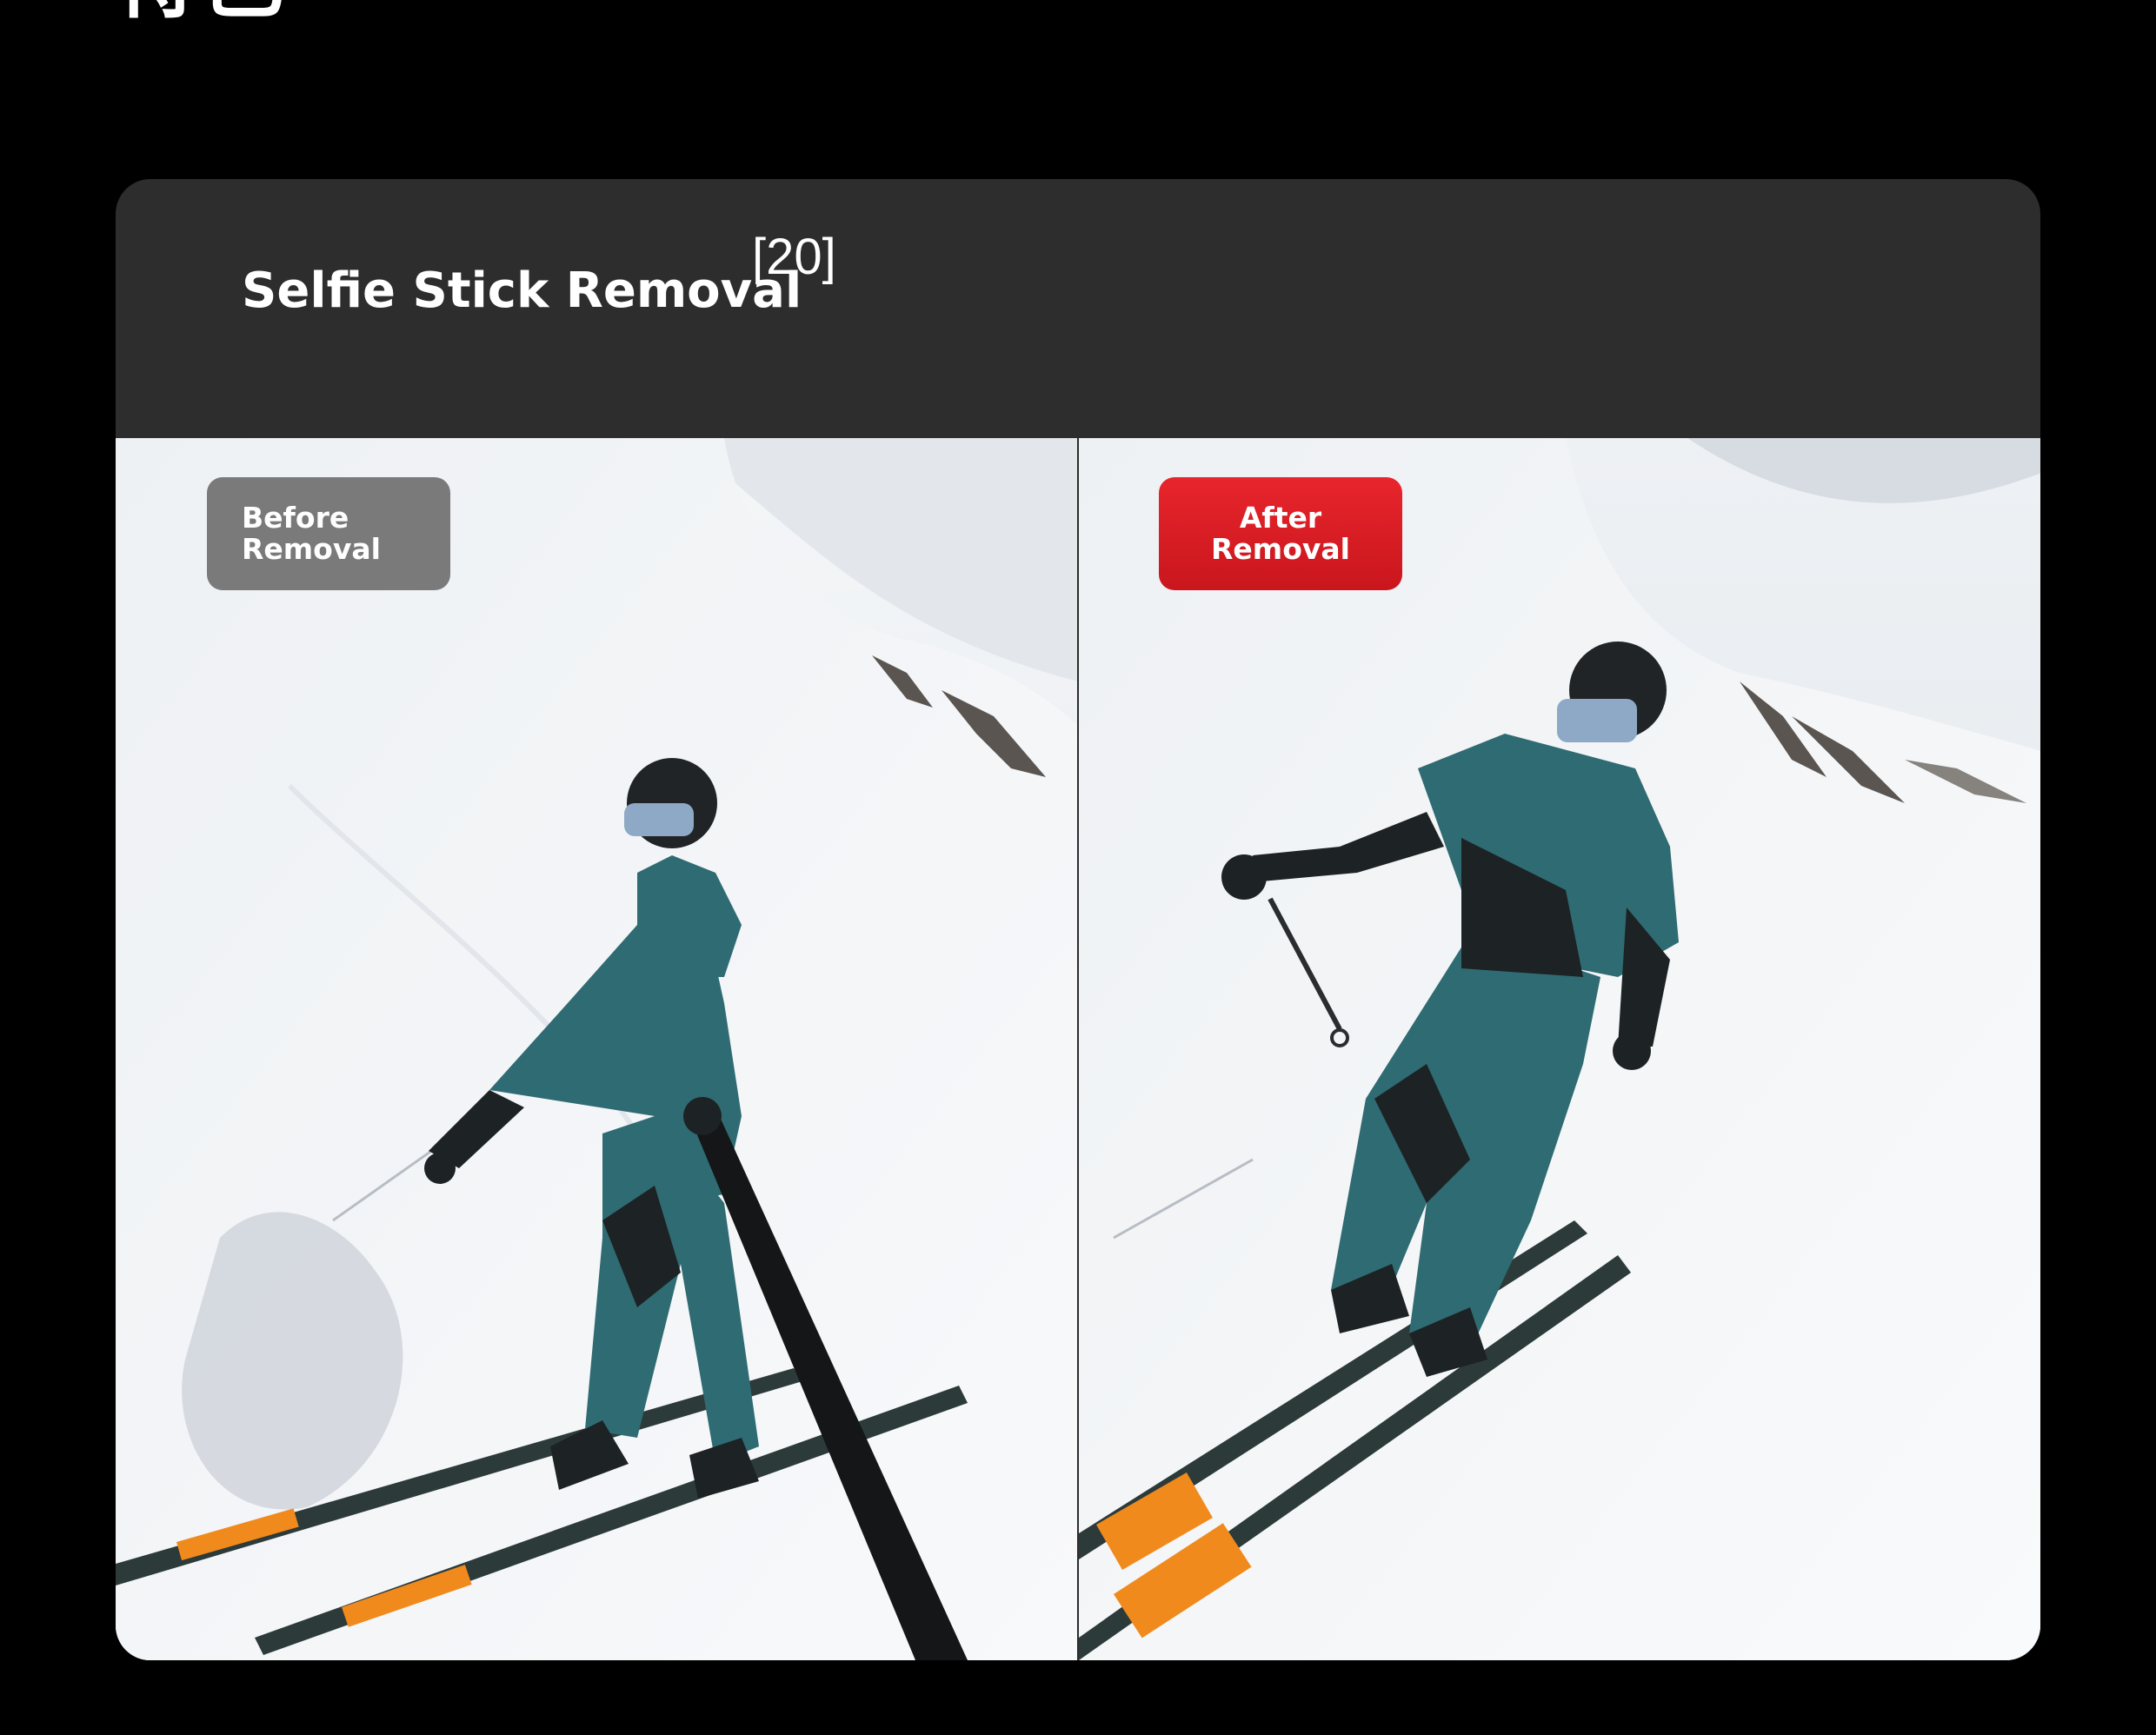  Describe the element at coordinates (311, 549) in the screenshot. I see `before-badge-line2: Removal` at that location.